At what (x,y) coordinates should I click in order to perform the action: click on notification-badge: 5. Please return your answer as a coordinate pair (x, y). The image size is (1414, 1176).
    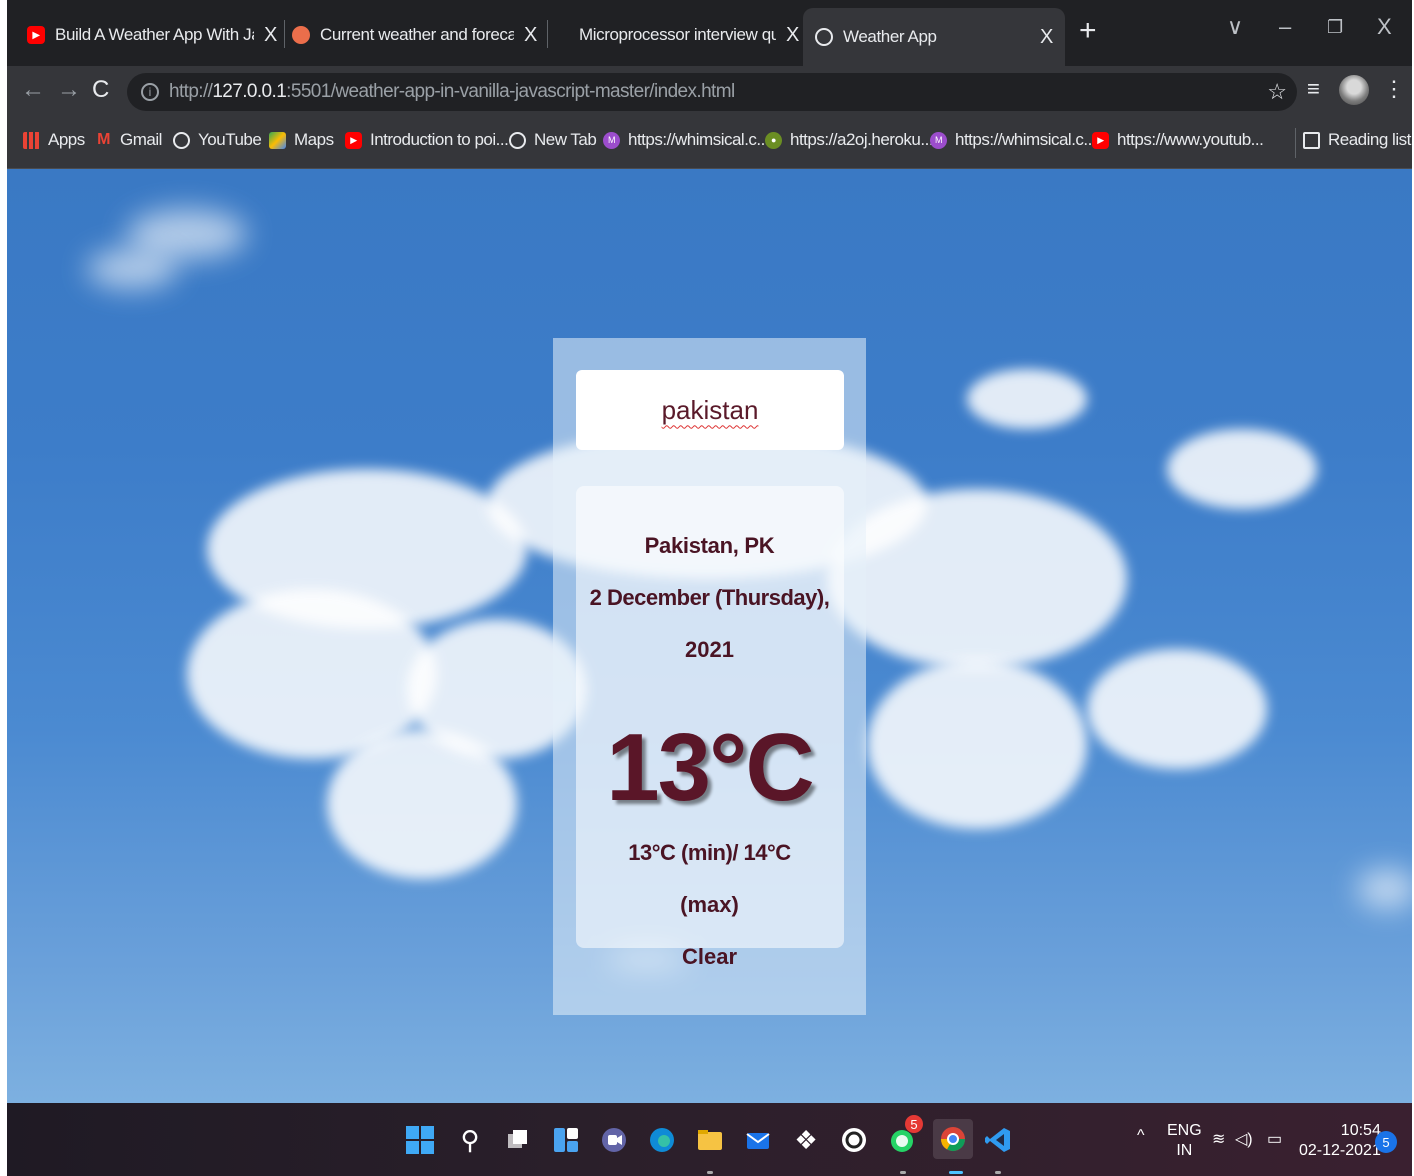
    Looking at the image, I should click on (1386, 1142).